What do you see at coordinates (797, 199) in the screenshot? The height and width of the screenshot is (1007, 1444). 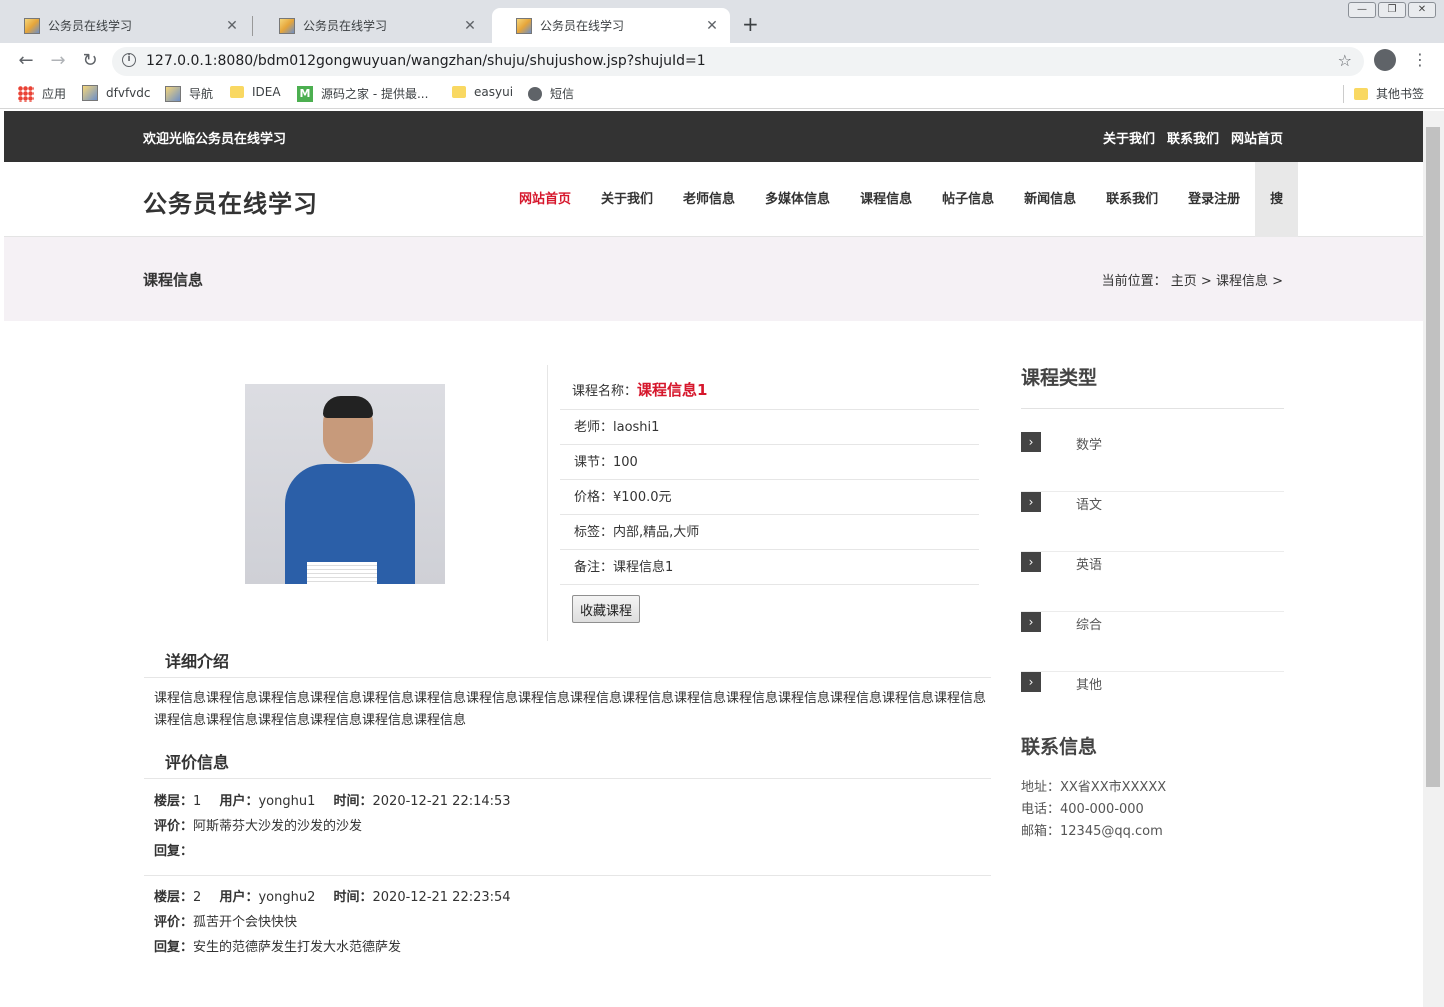 I see `nav-multimedia: 多媒体信息` at bounding box center [797, 199].